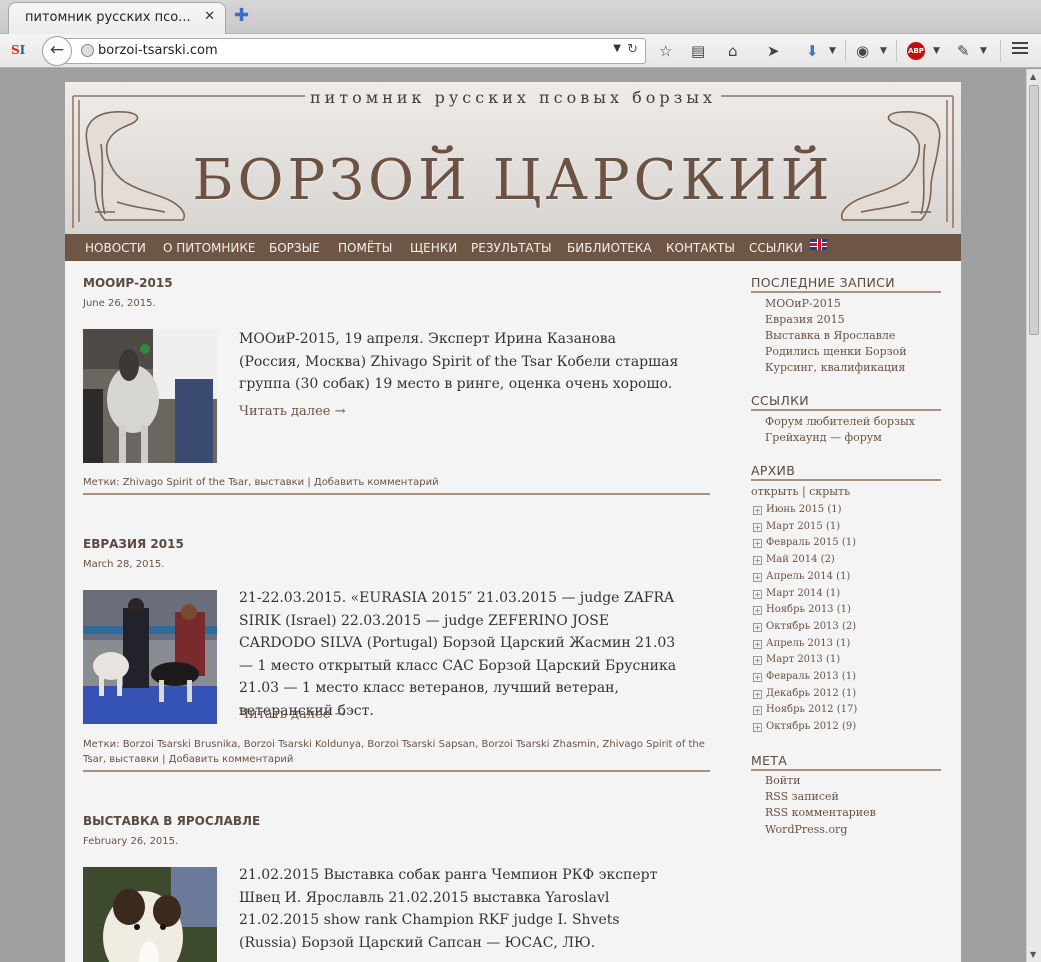 The image size is (1041, 962). What do you see at coordinates (115, 248) in the screenshot?
I see `nav-item-news: НОВОСТИ` at bounding box center [115, 248].